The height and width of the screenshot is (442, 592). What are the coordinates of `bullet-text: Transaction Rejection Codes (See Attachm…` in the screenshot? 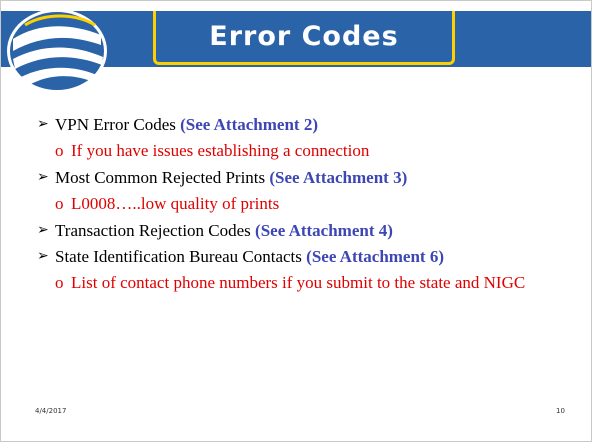 It's located at (224, 230).